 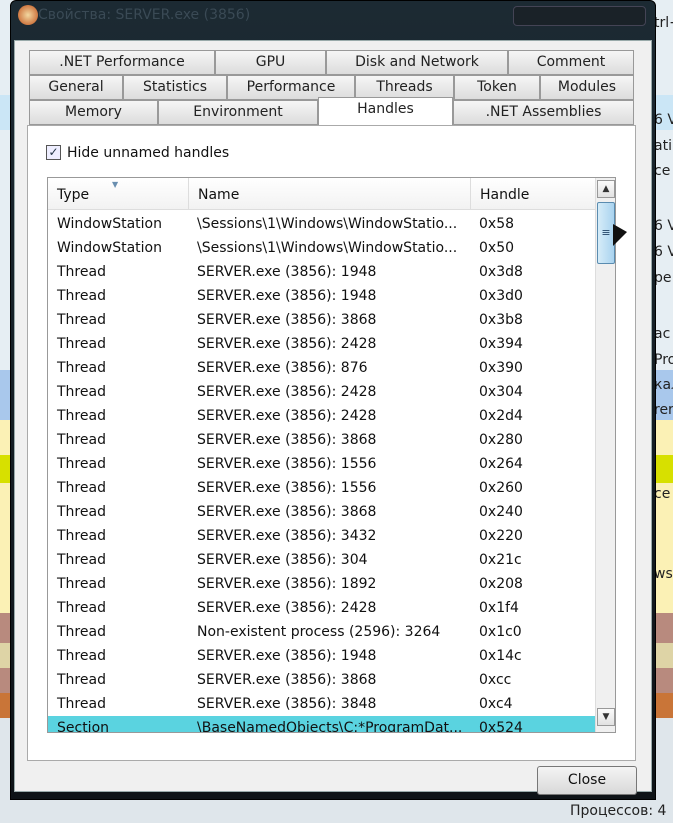 What do you see at coordinates (287, 584) in the screenshot?
I see `cell-name: SERVER.exe (3856): 1892` at bounding box center [287, 584].